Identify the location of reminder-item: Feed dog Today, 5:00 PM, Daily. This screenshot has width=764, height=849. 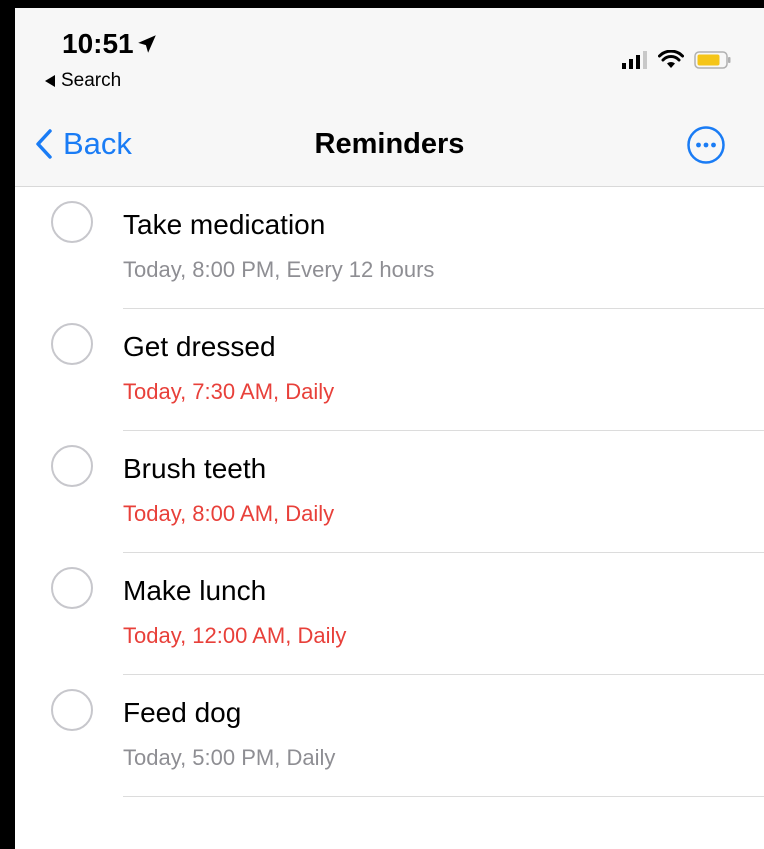
(389, 736).